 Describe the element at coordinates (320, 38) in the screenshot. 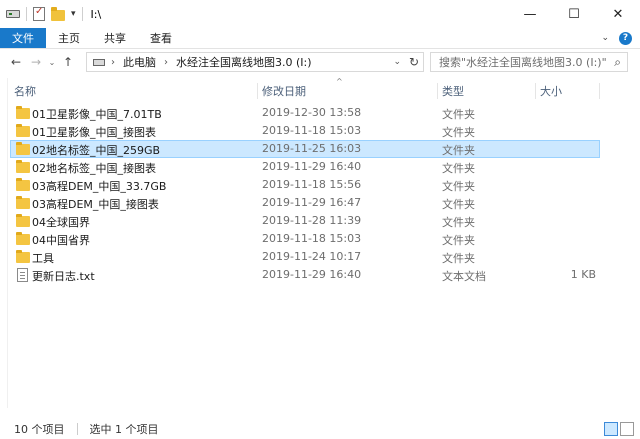

I see `ribbon-tabs: 文件 主页 共享 查看 ⌄ ?` at that location.